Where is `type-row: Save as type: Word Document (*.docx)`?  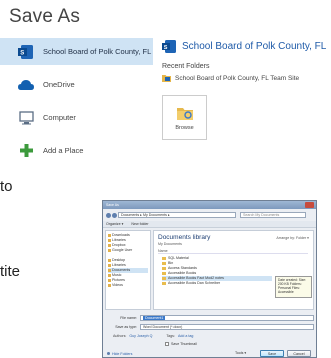 type-row: Save as type: Word Document (*.docx) is located at coordinates (210, 326).